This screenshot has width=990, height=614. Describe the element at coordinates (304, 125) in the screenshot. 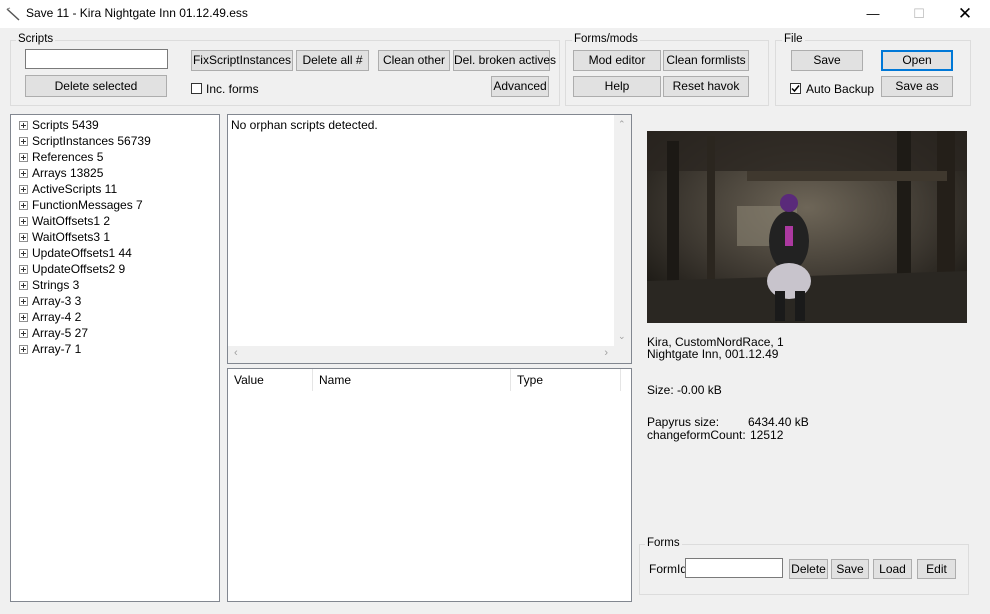

I see `message-text: No orphan scripts detected.` at that location.